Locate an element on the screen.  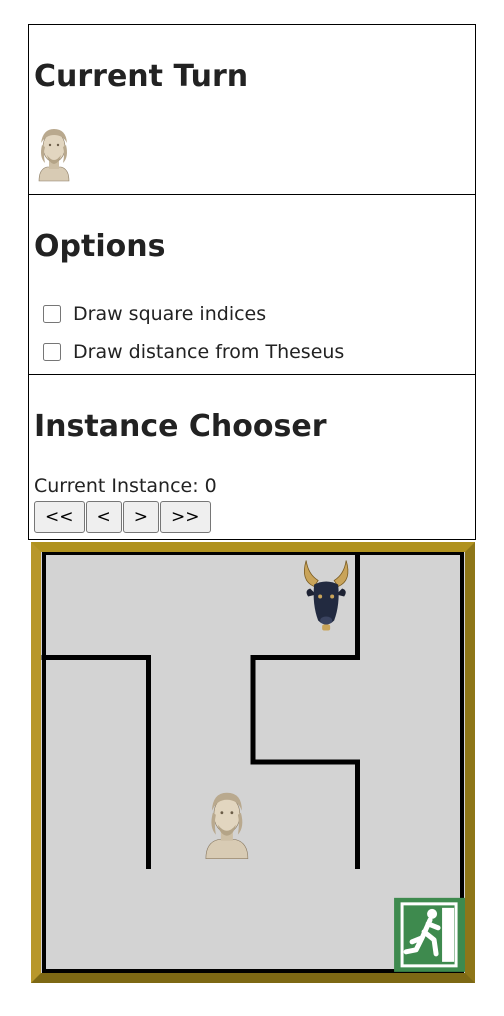
distance-label: Draw distance from Theseus is located at coordinates (209, 352).